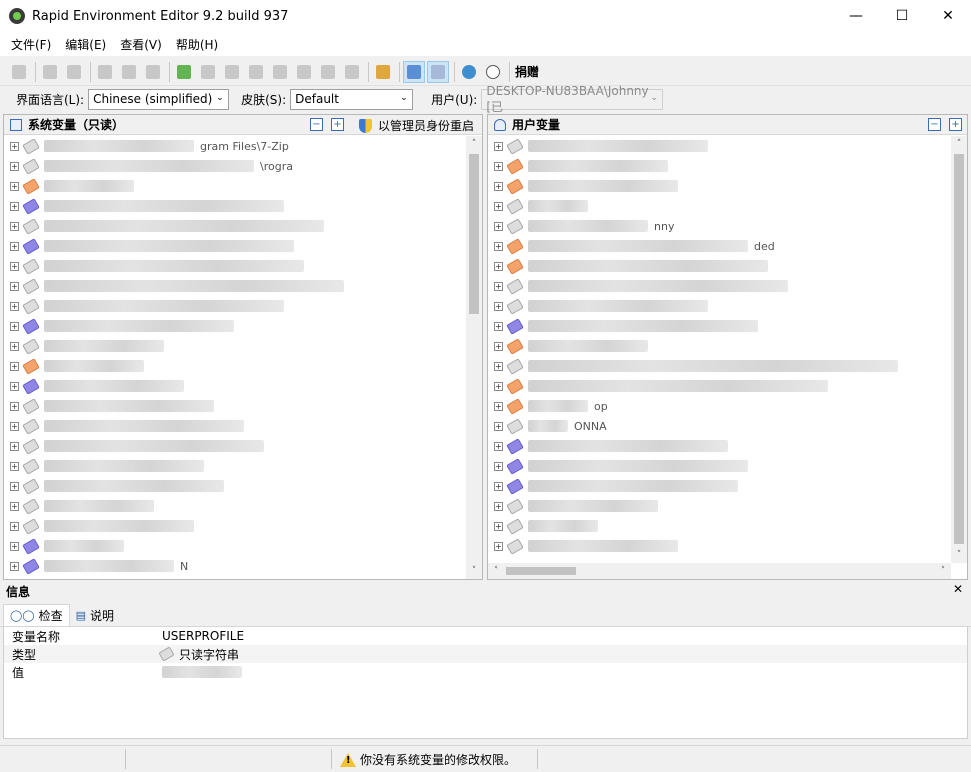 Image resolution: width=971 pixels, height=772 pixels. What do you see at coordinates (856, 16) in the screenshot?
I see `minimize-button: —` at bounding box center [856, 16].